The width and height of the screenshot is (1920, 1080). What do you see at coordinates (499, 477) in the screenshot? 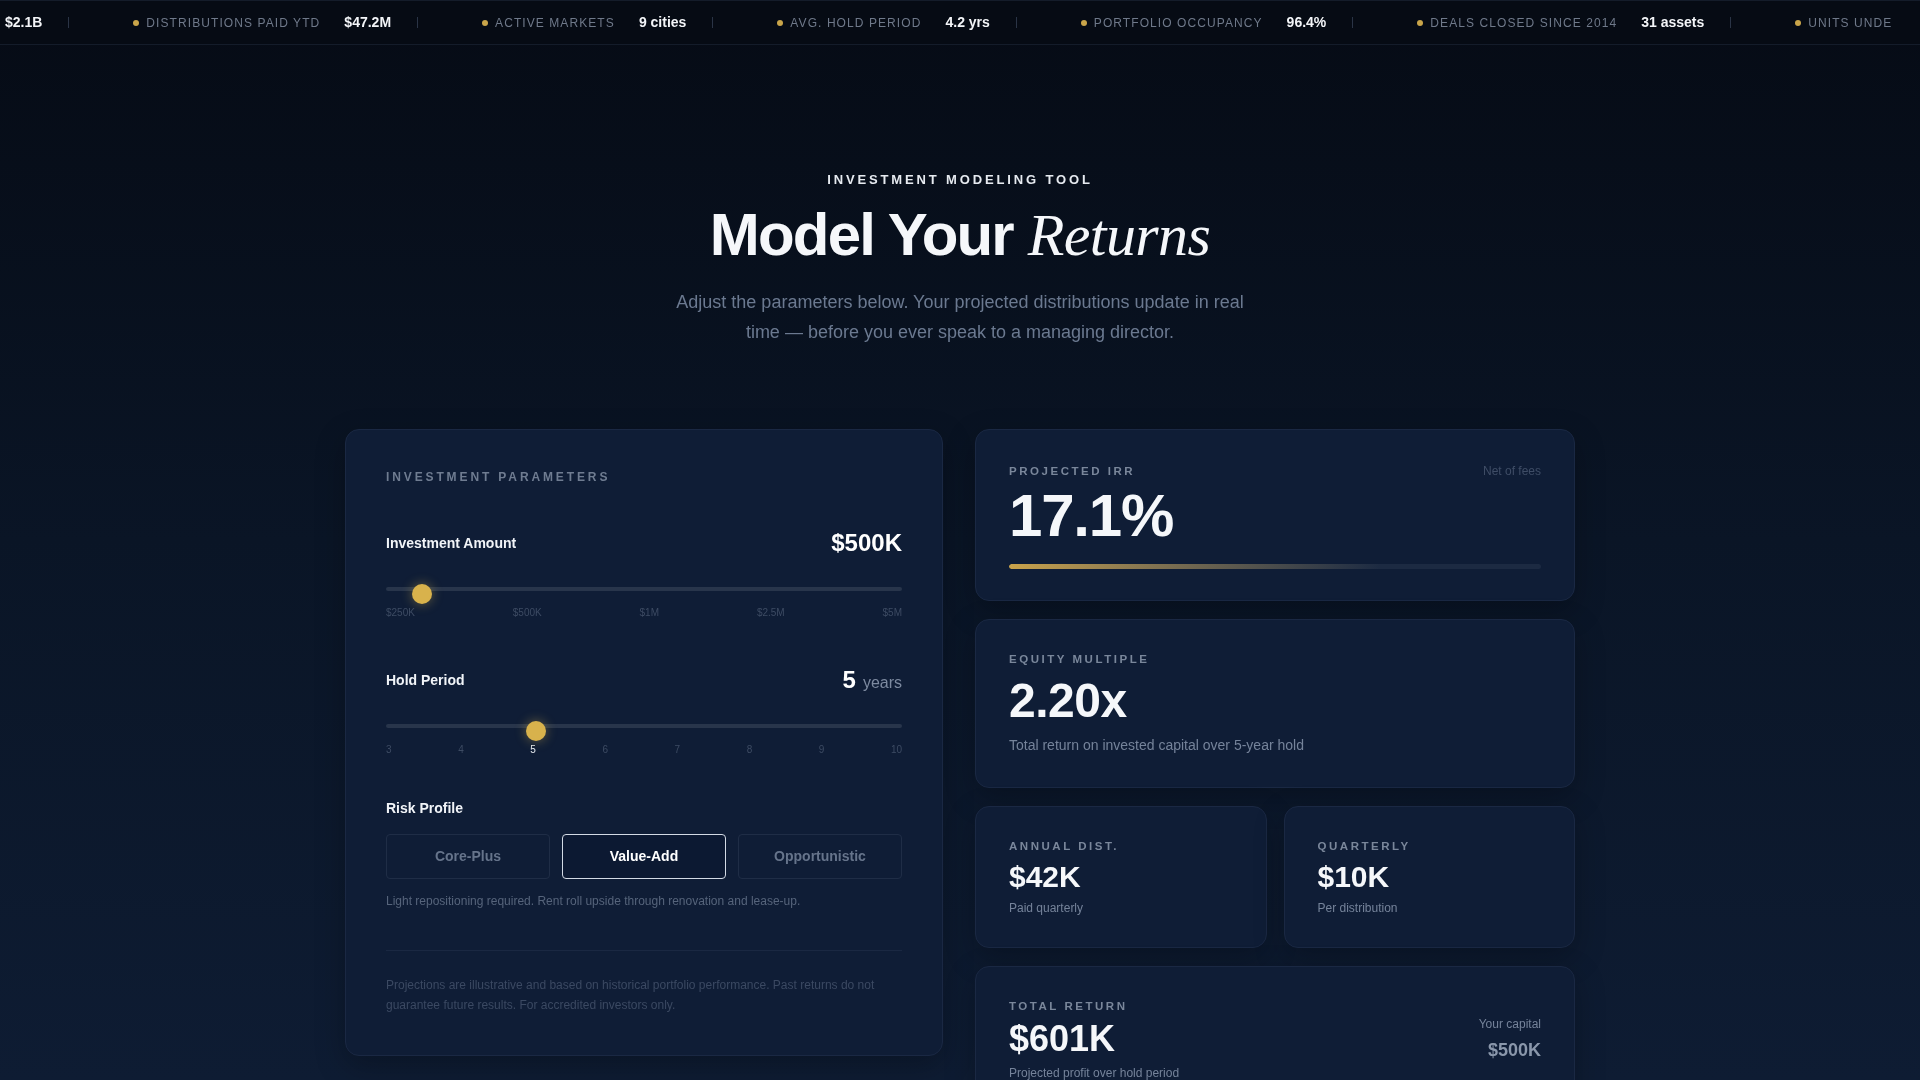
I see `panel-heading: INVESTMENT PARAMETERS` at bounding box center [499, 477].